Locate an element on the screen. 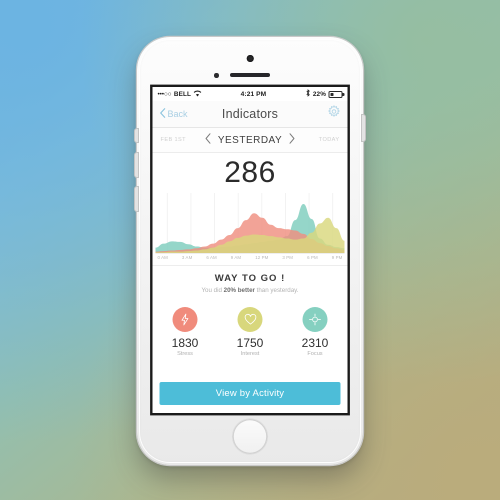 The image size is (500, 500). score-value: 286 is located at coordinates (250, 173).